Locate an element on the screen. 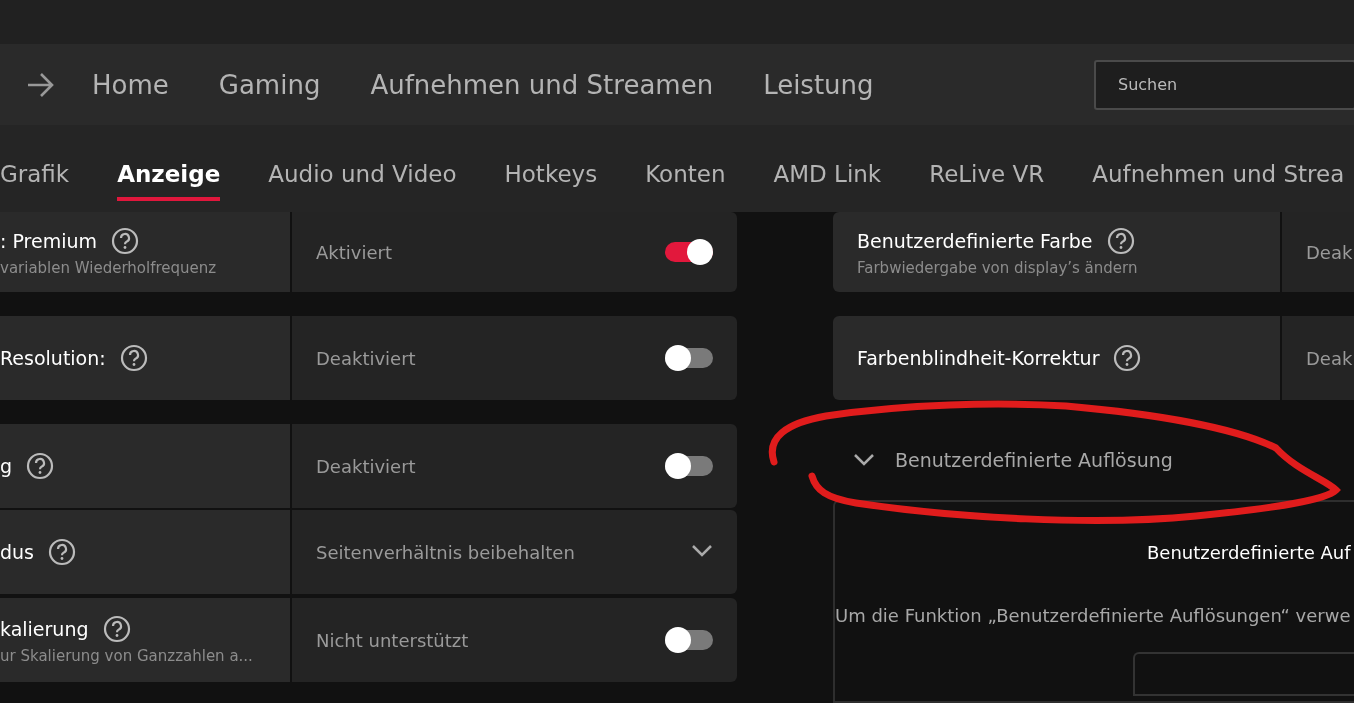 This screenshot has height=703, width=1354. panel-title: Benutzerdefinierte Auf is located at coordinates (1249, 552).